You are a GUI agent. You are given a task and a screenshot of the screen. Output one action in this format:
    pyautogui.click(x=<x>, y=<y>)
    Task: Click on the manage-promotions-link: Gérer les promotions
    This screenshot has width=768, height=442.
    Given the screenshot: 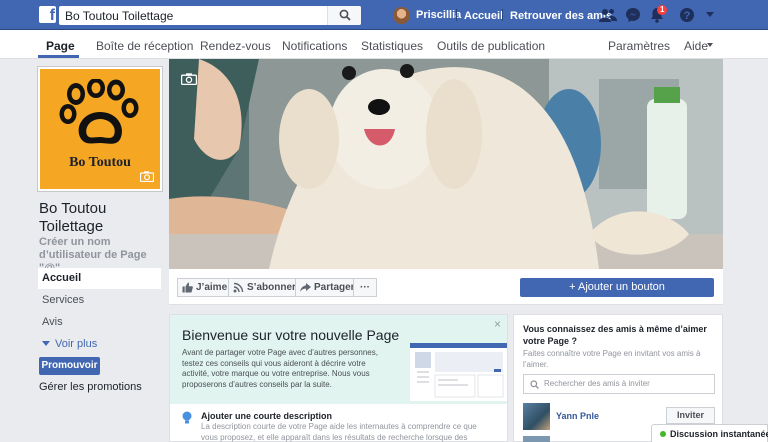 What is the action you would take?
    pyautogui.click(x=90, y=387)
    